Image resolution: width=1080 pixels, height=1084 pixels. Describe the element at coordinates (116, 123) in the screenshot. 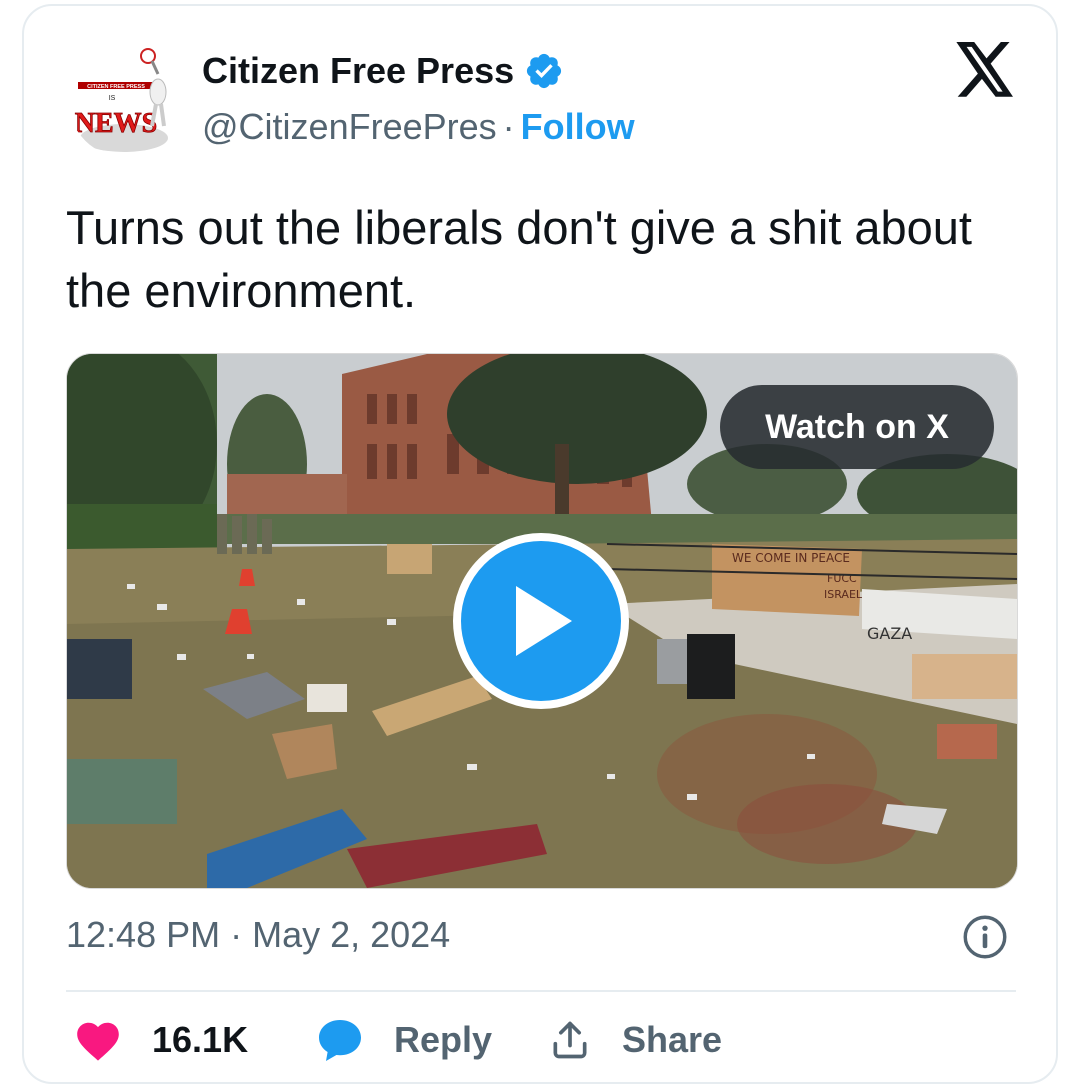

I see `svg-text: NEWS` at that location.